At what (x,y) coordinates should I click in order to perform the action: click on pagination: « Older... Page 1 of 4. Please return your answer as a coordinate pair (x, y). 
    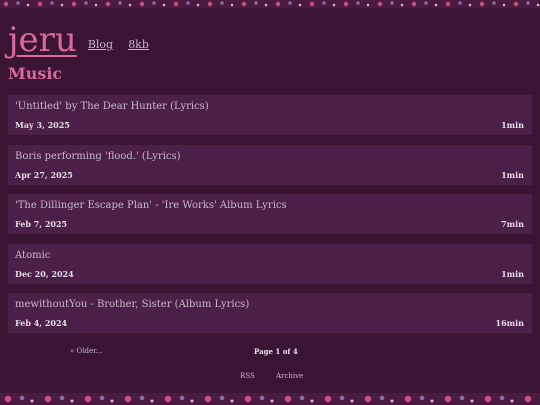
    Looking at the image, I should click on (270, 353).